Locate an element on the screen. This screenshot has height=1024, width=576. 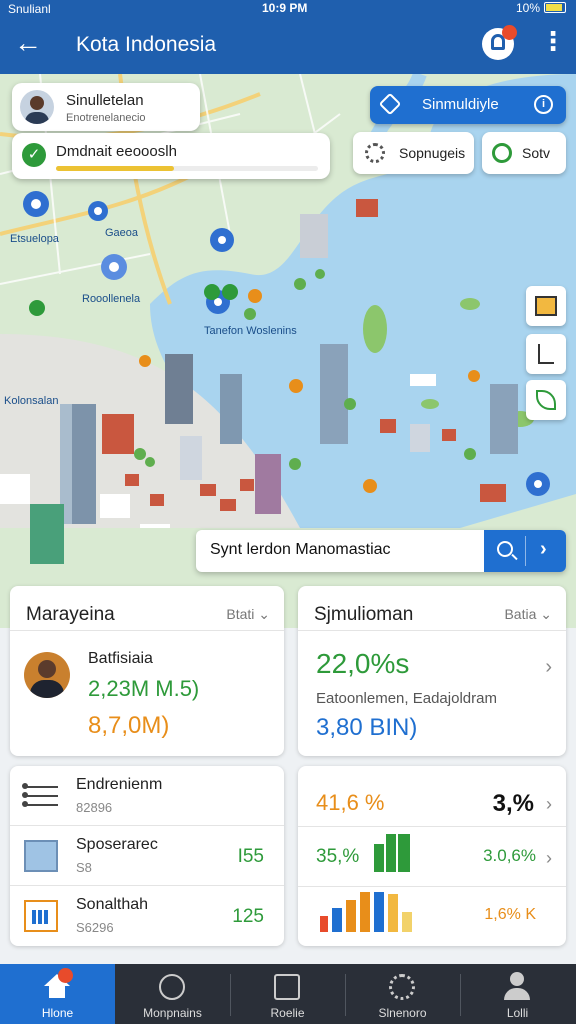
diamond-icon is located at coordinates (390, 104).